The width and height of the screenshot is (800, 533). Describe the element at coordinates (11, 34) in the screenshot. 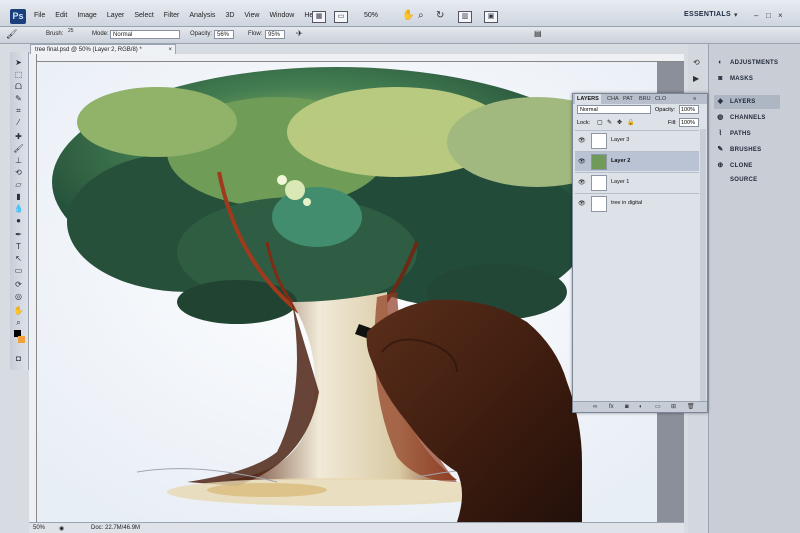

I see `brush-tool-icon: 🖌` at that location.